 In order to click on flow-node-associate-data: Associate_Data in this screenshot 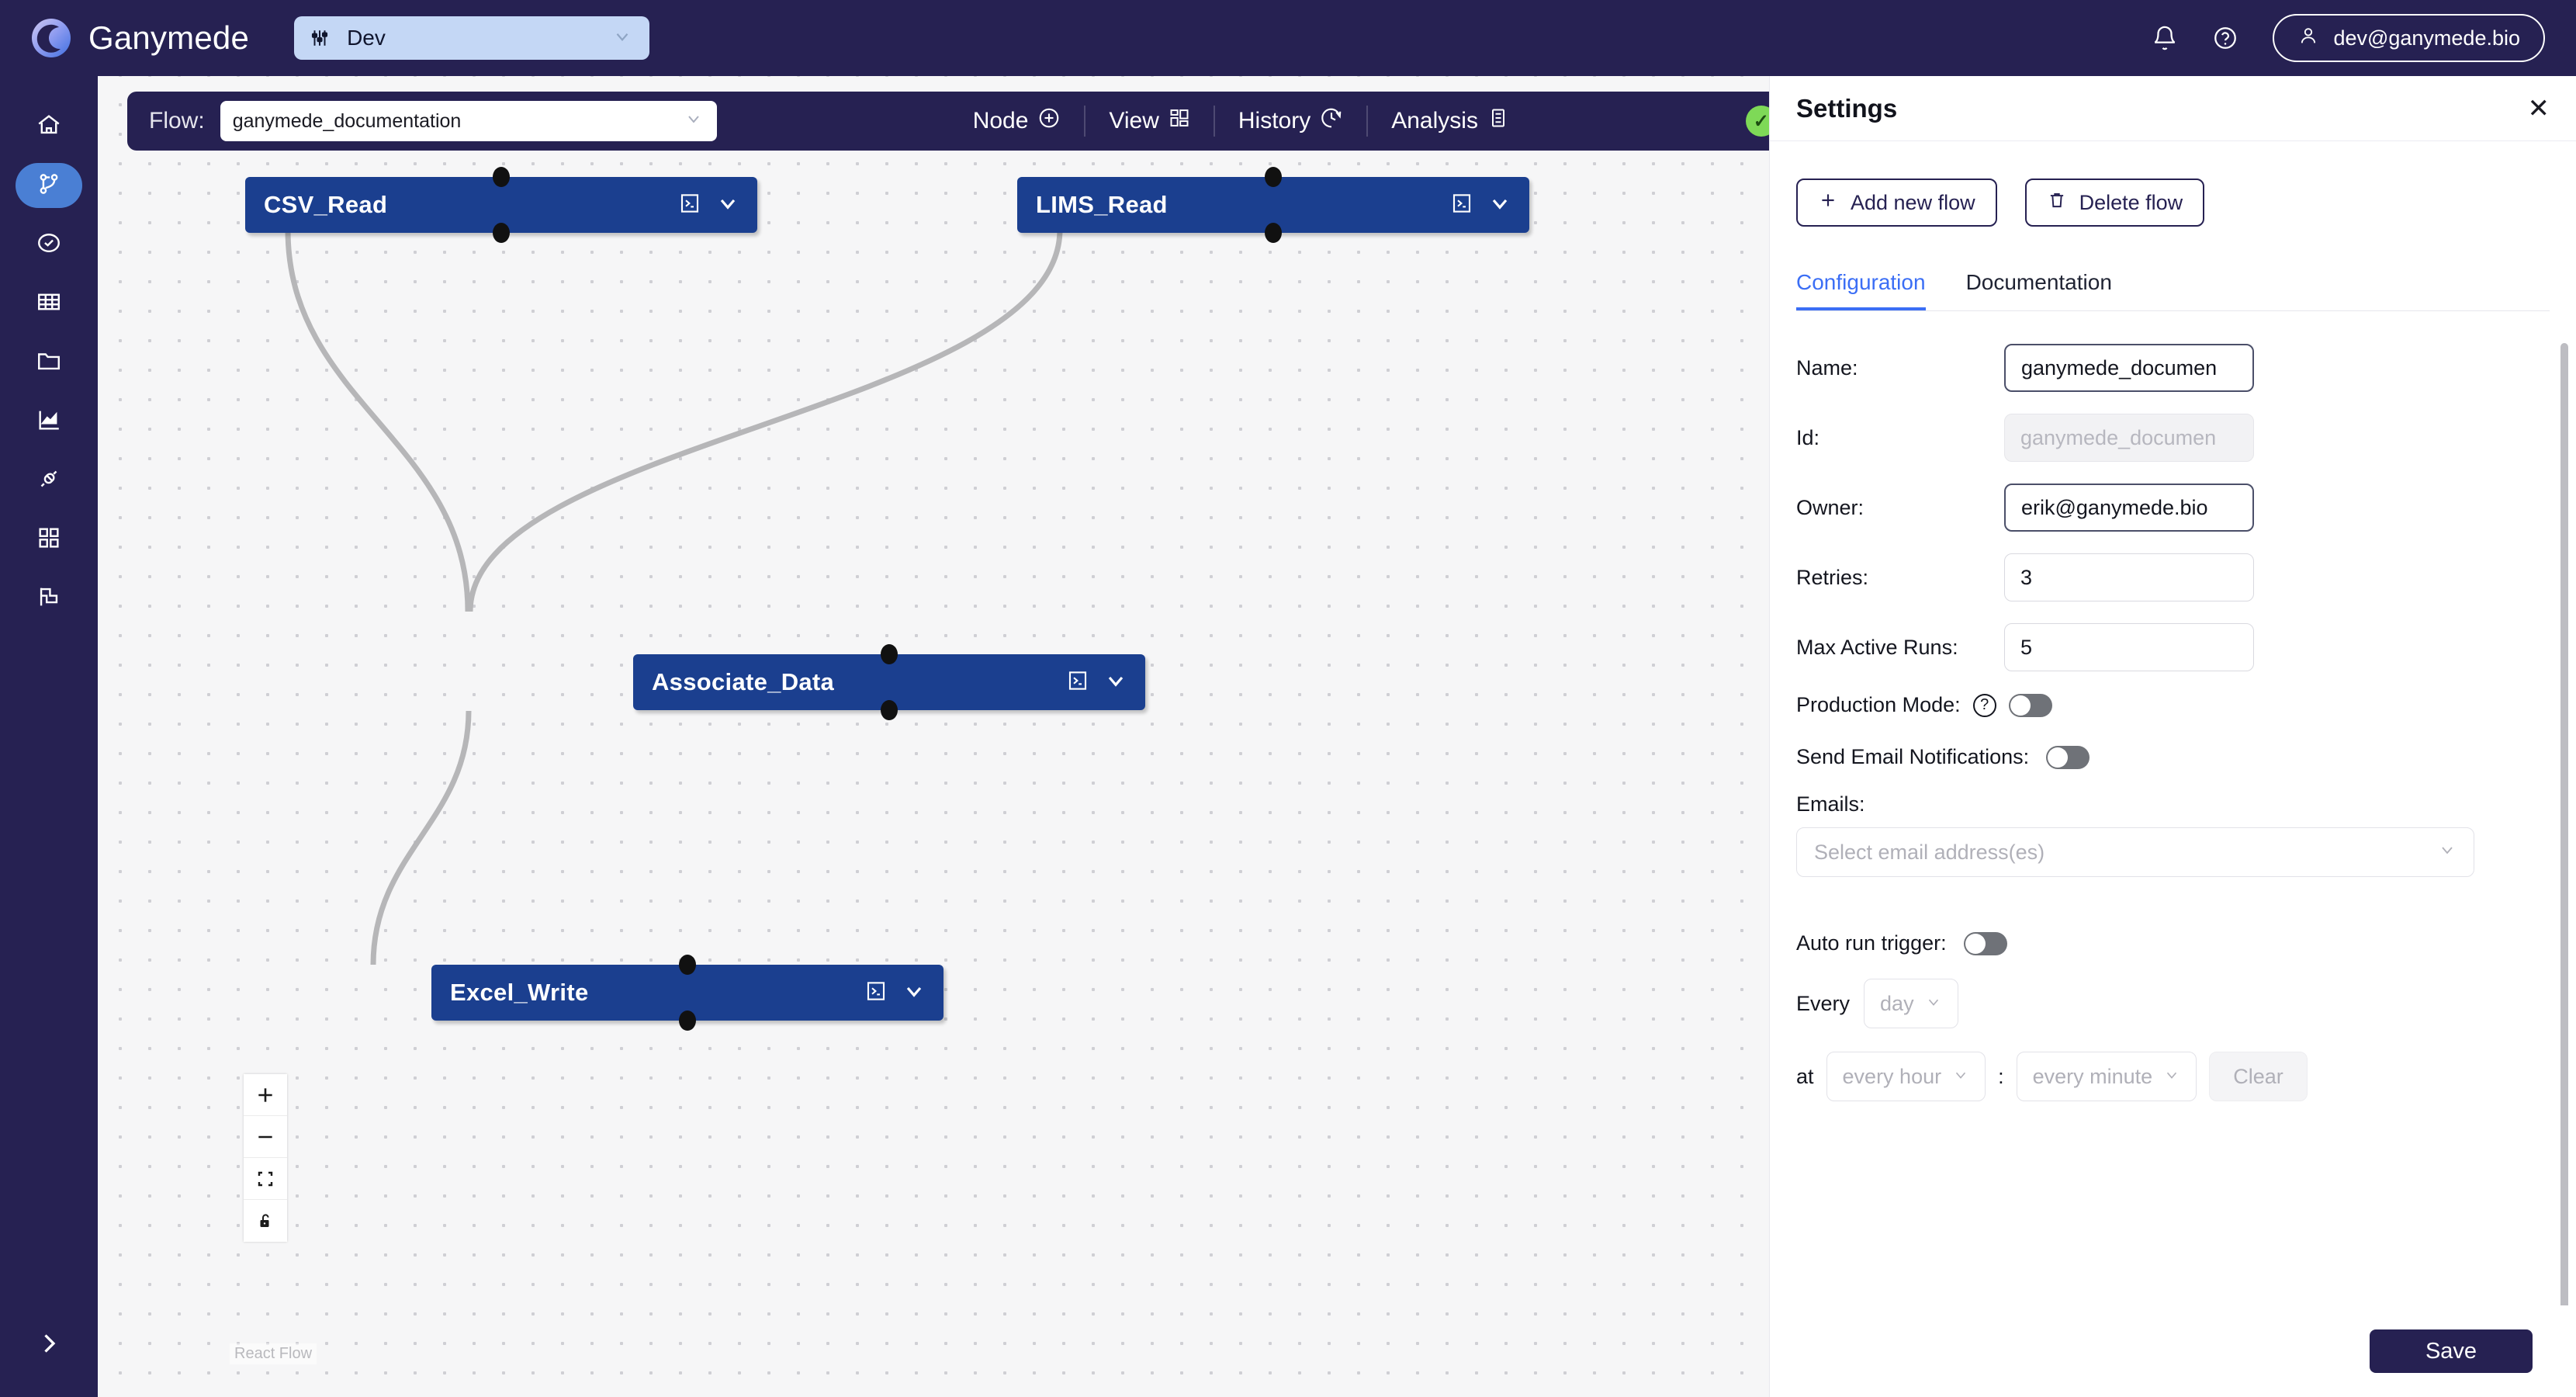, I will do `click(889, 682)`.